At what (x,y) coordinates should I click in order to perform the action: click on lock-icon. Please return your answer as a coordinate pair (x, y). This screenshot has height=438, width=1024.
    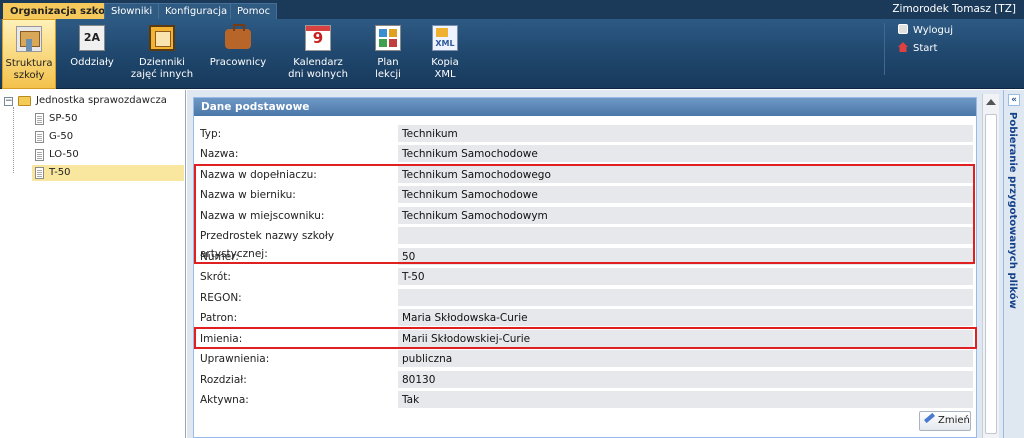
    Looking at the image, I should click on (903, 29).